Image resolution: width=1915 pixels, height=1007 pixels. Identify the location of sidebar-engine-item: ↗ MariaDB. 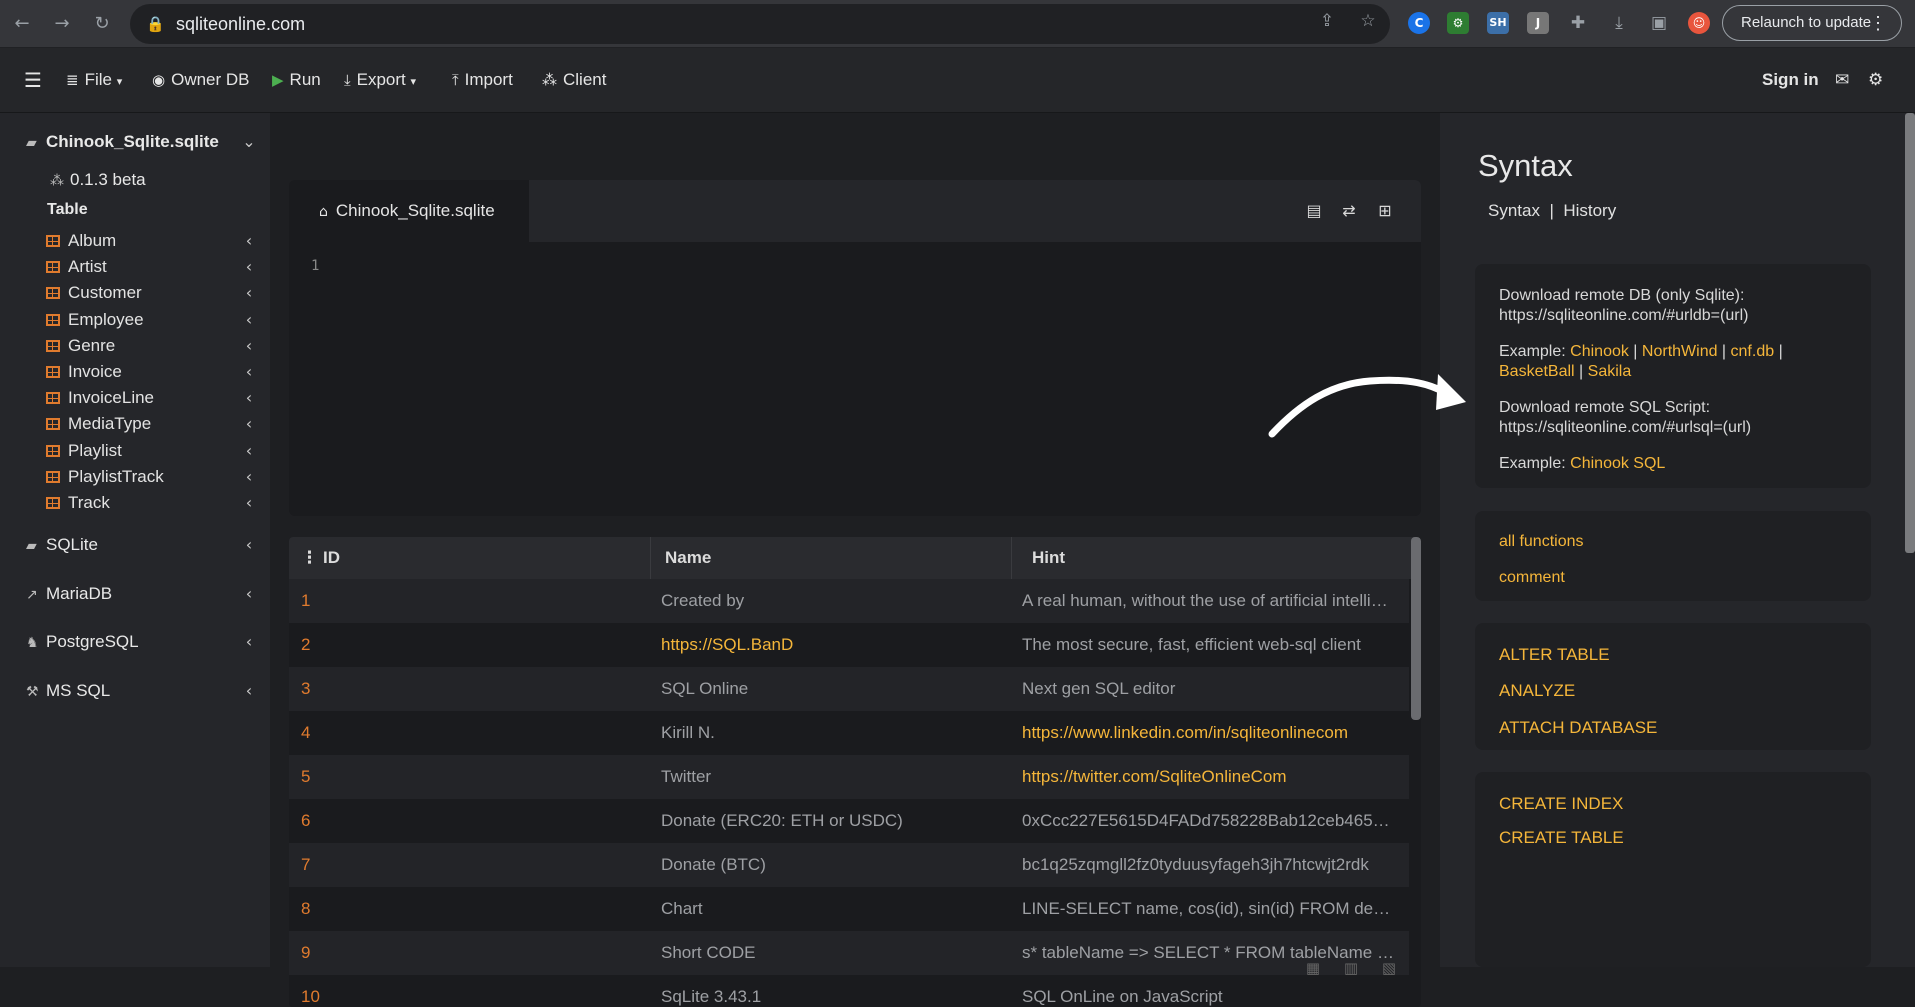
(69, 594).